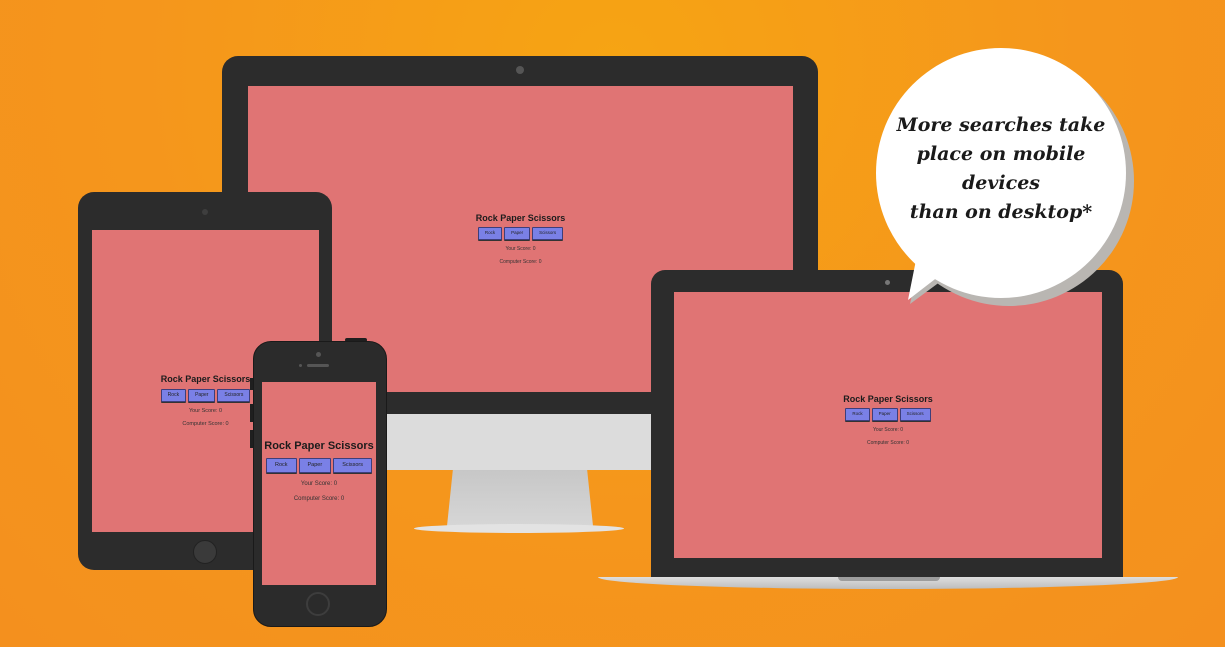 This screenshot has height=647, width=1225. What do you see at coordinates (520, 498) in the screenshot?
I see `monitor-stand` at bounding box center [520, 498].